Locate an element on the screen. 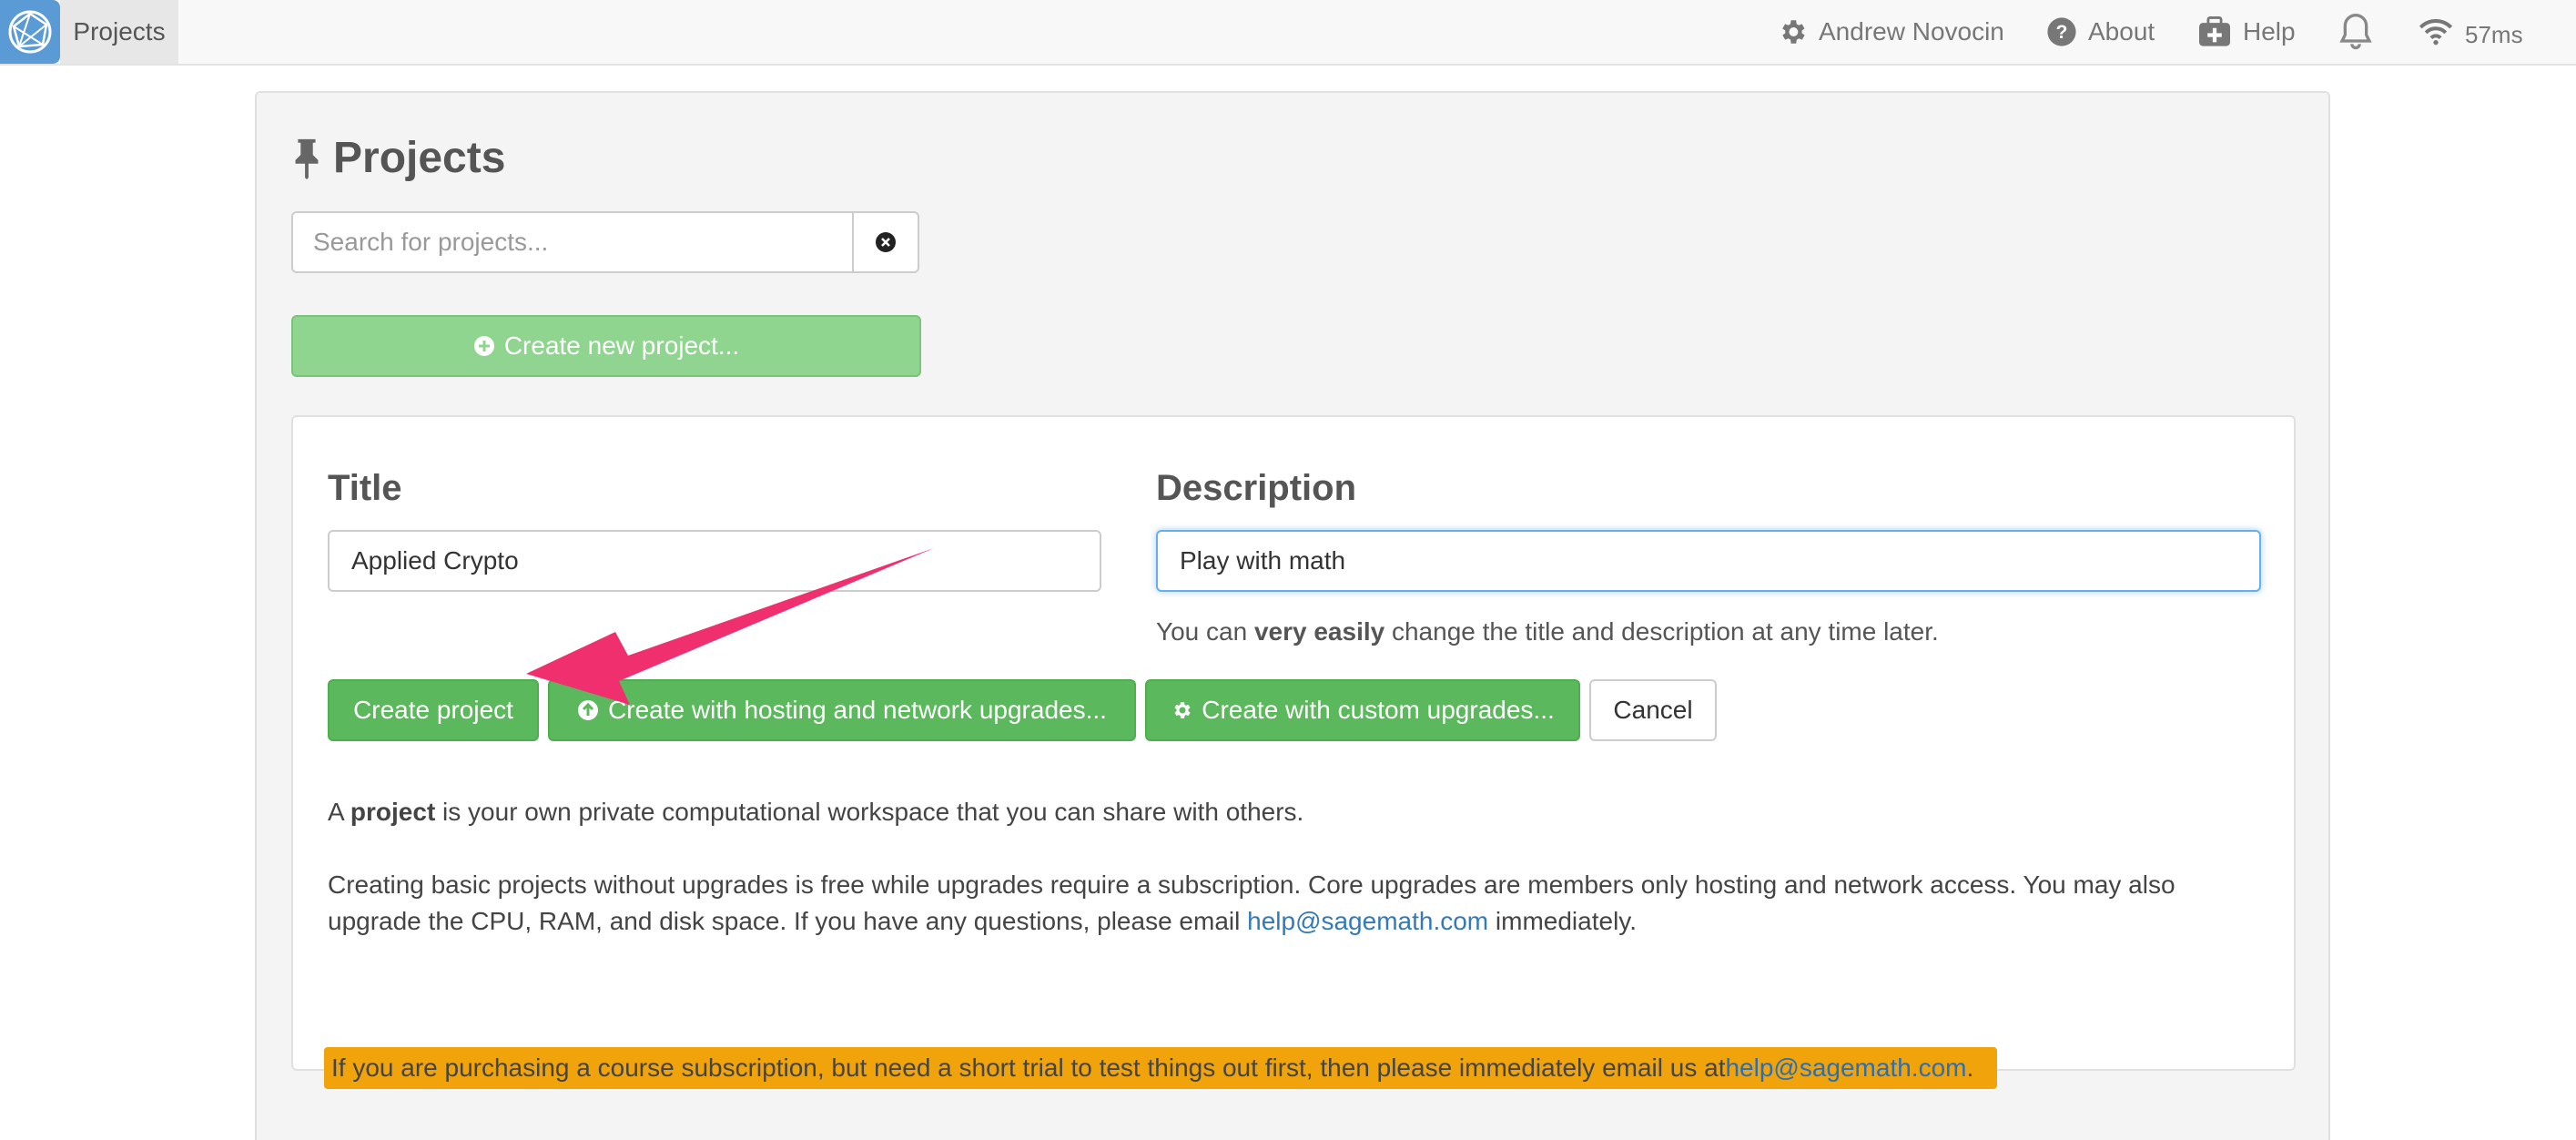 This screenshot has width=2576, height=1140. user-name: Andrew Novocin is located at coordinates (1911, 31).